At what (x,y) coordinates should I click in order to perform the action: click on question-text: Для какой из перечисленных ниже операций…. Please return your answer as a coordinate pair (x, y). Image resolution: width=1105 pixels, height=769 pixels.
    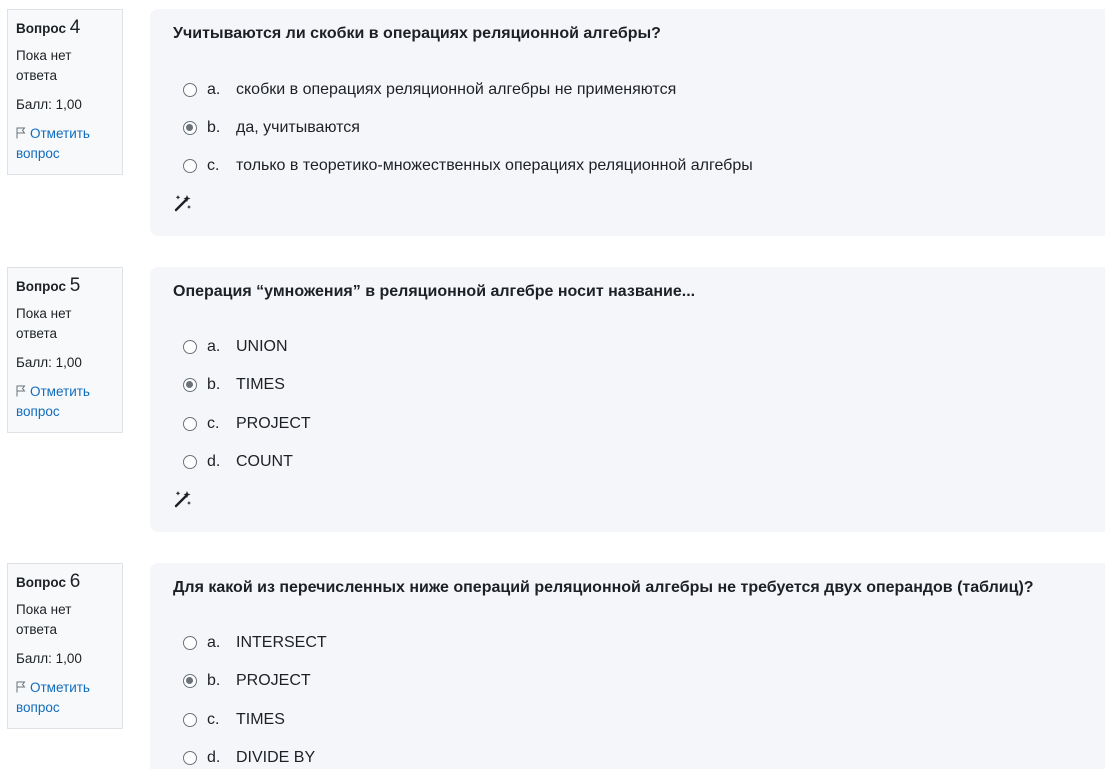
    Looking at the image, I should click on (603, 587).